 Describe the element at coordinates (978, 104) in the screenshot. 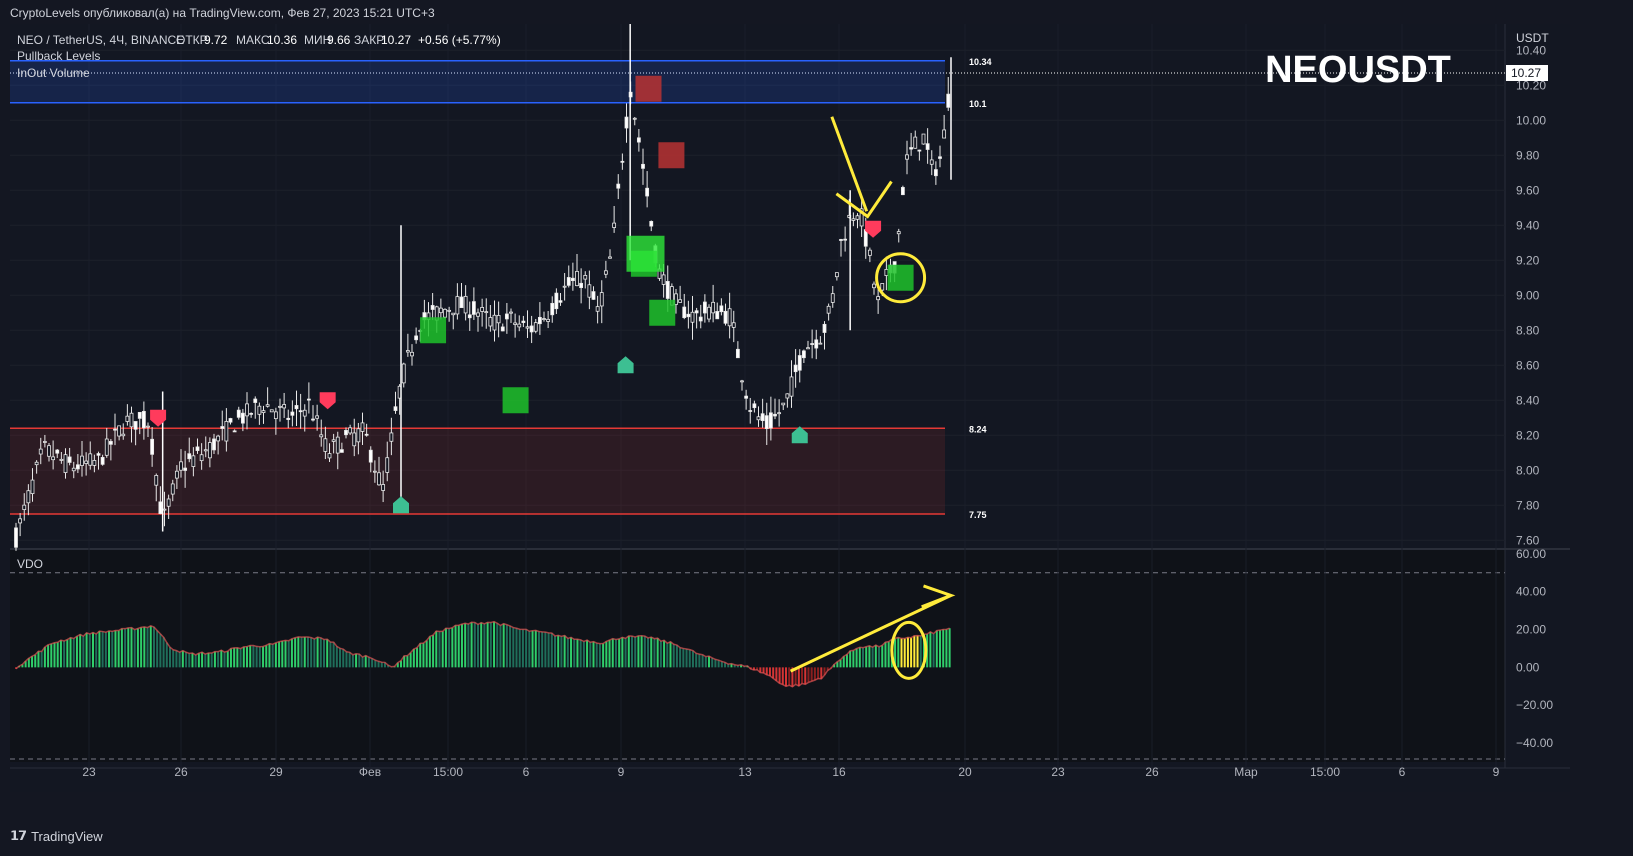

I see `level-label: 10.1` at that location.